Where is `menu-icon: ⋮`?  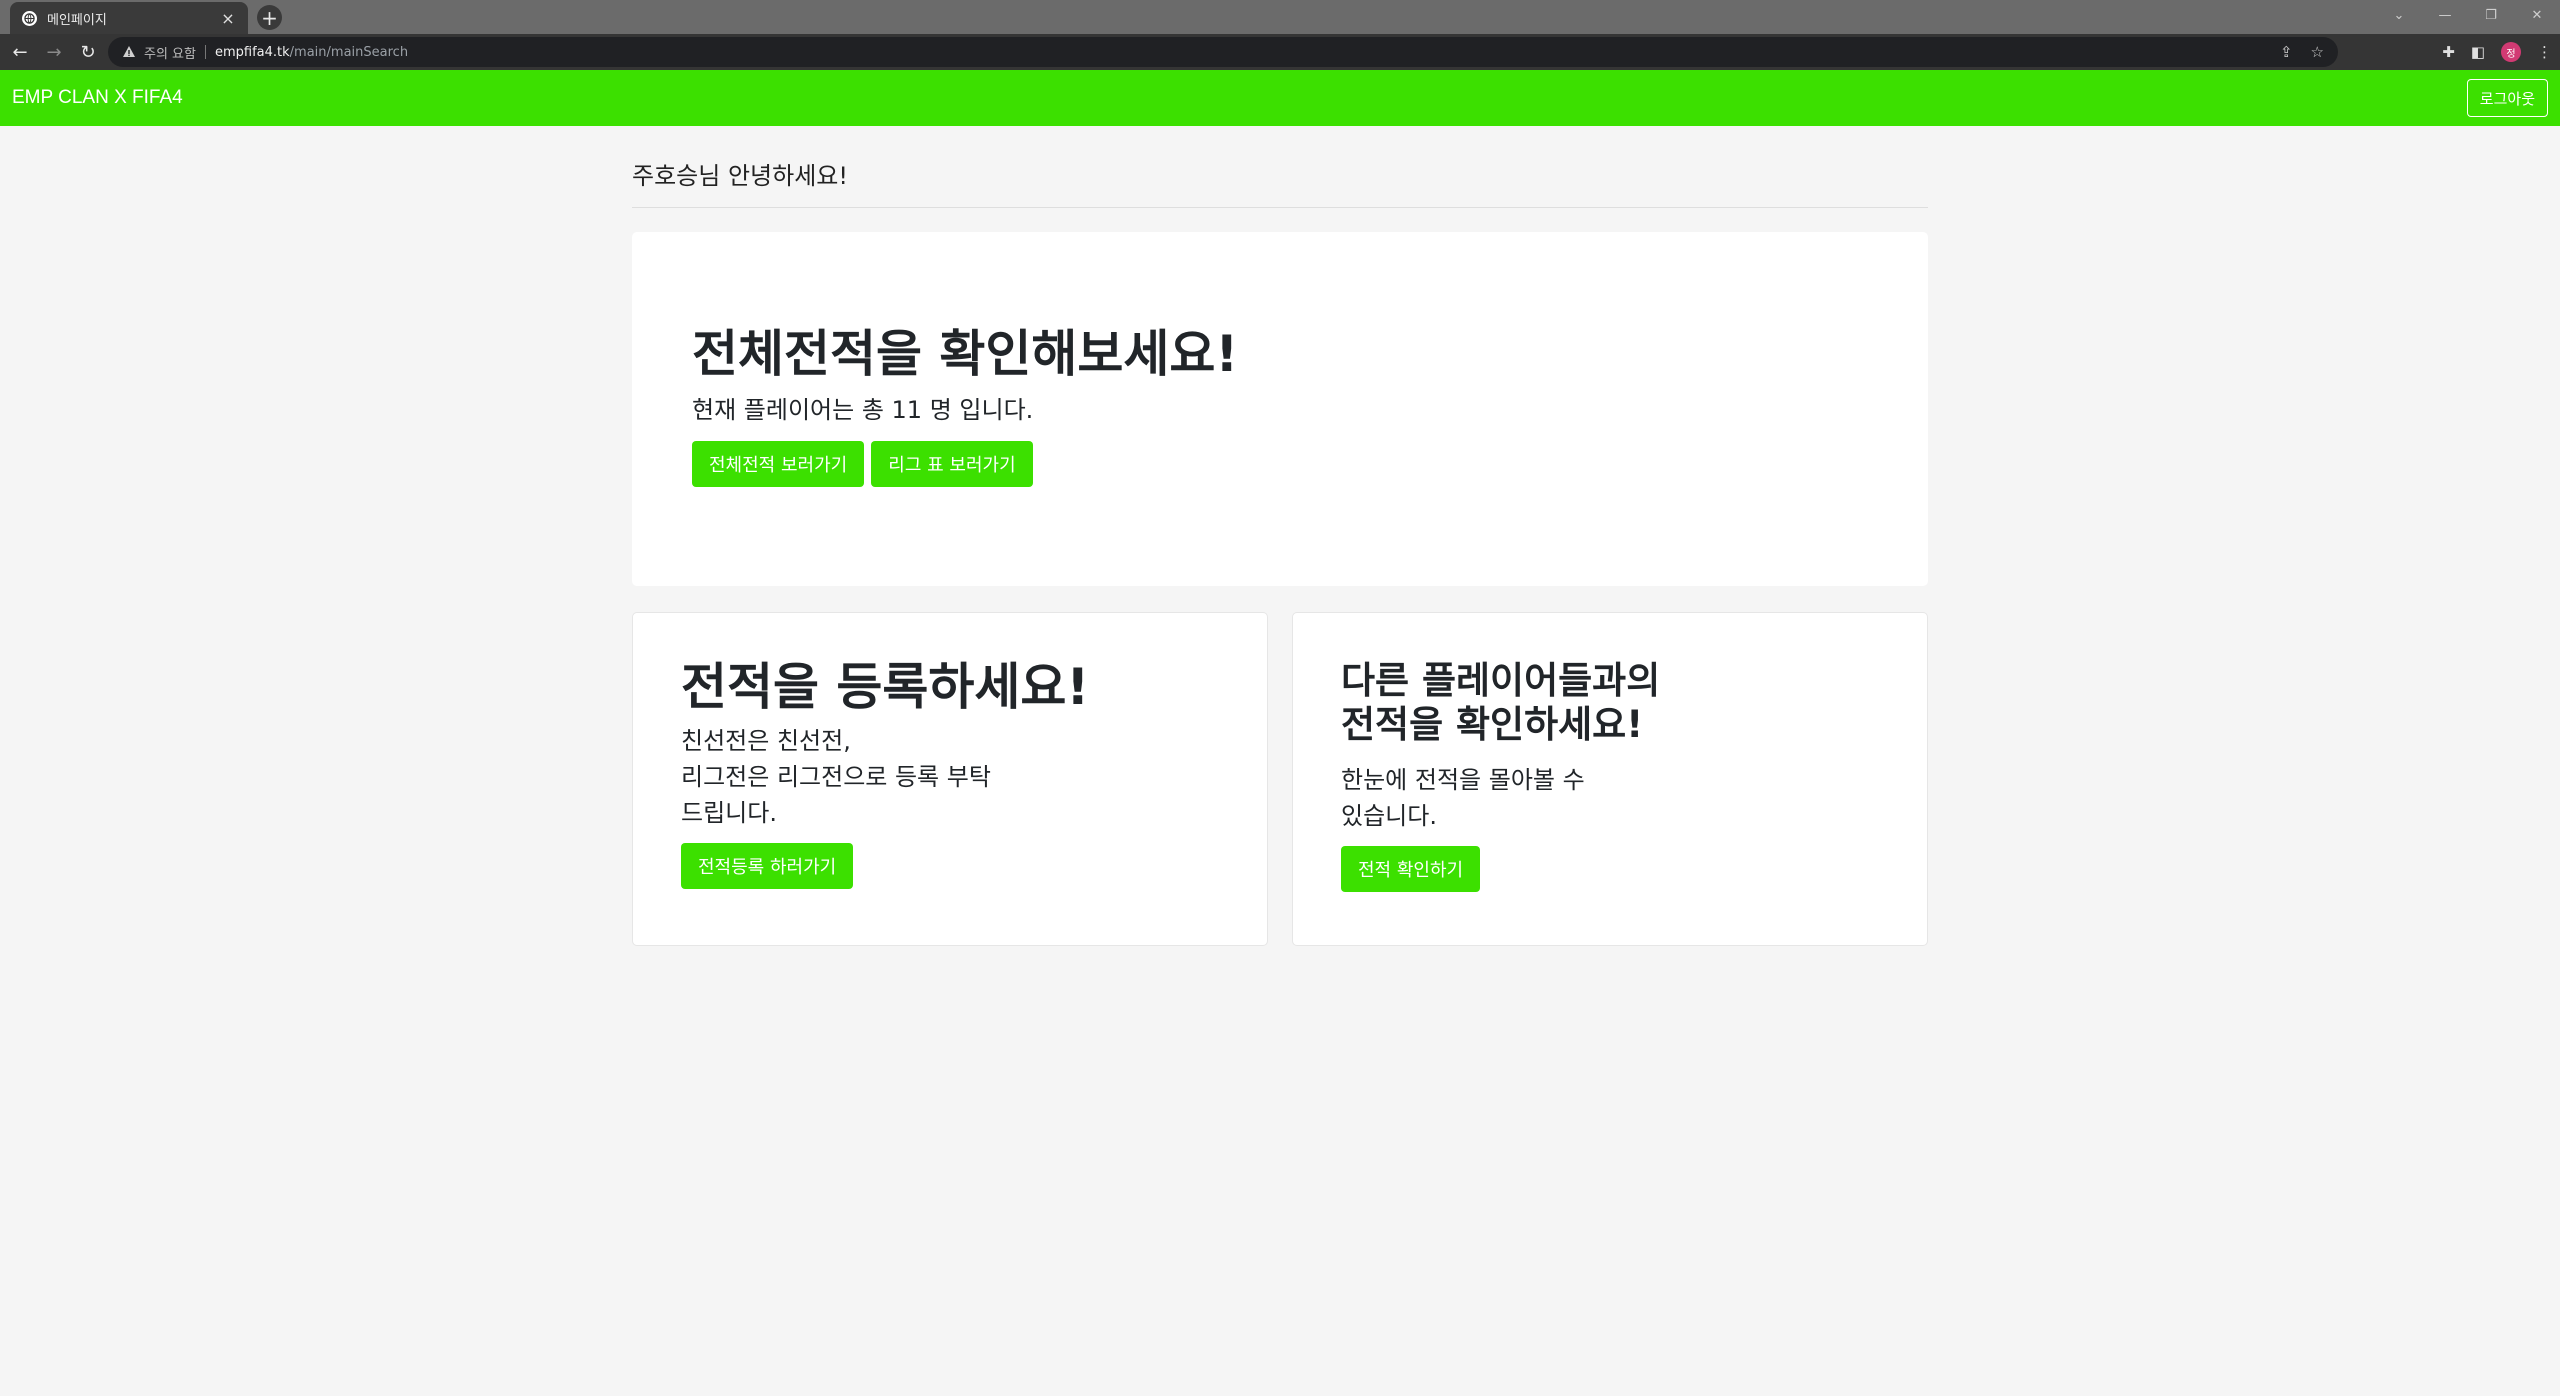
menu-icon: ⋮ is located at coordinates (2544, 52).